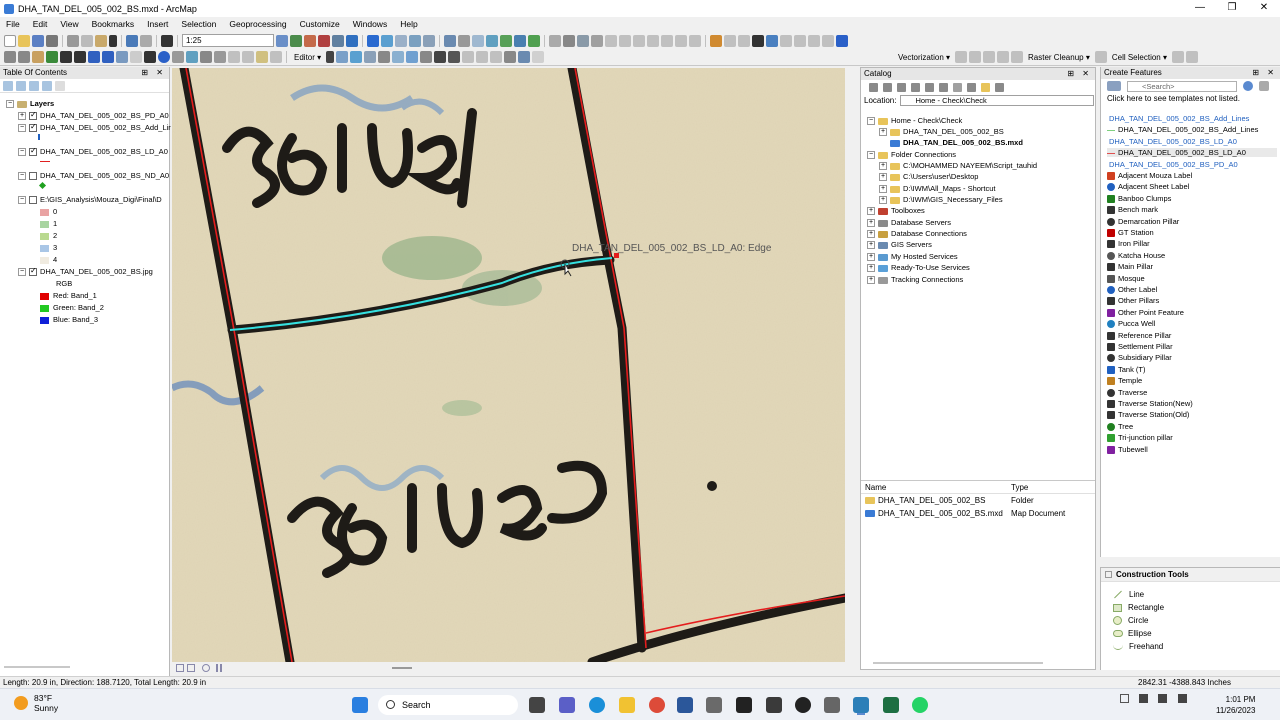  Describe the element at coordinates (667, 40) in the screenshot. I see `union-icon` at that location.